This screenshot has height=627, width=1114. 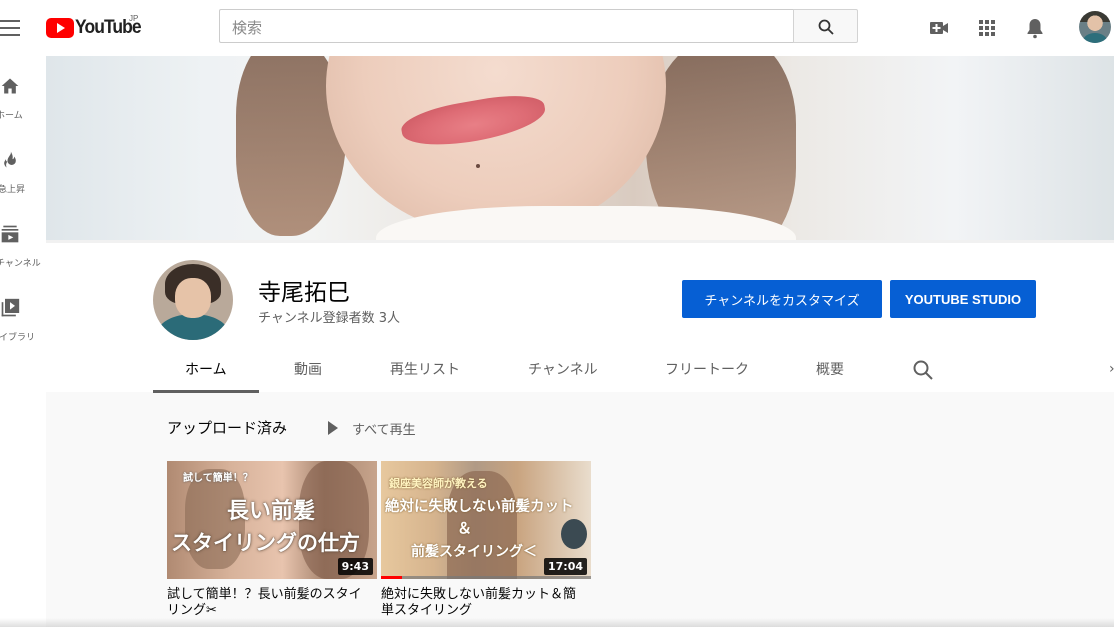 I want to click on video-duration: 17:04, so click(x=565, y=566).